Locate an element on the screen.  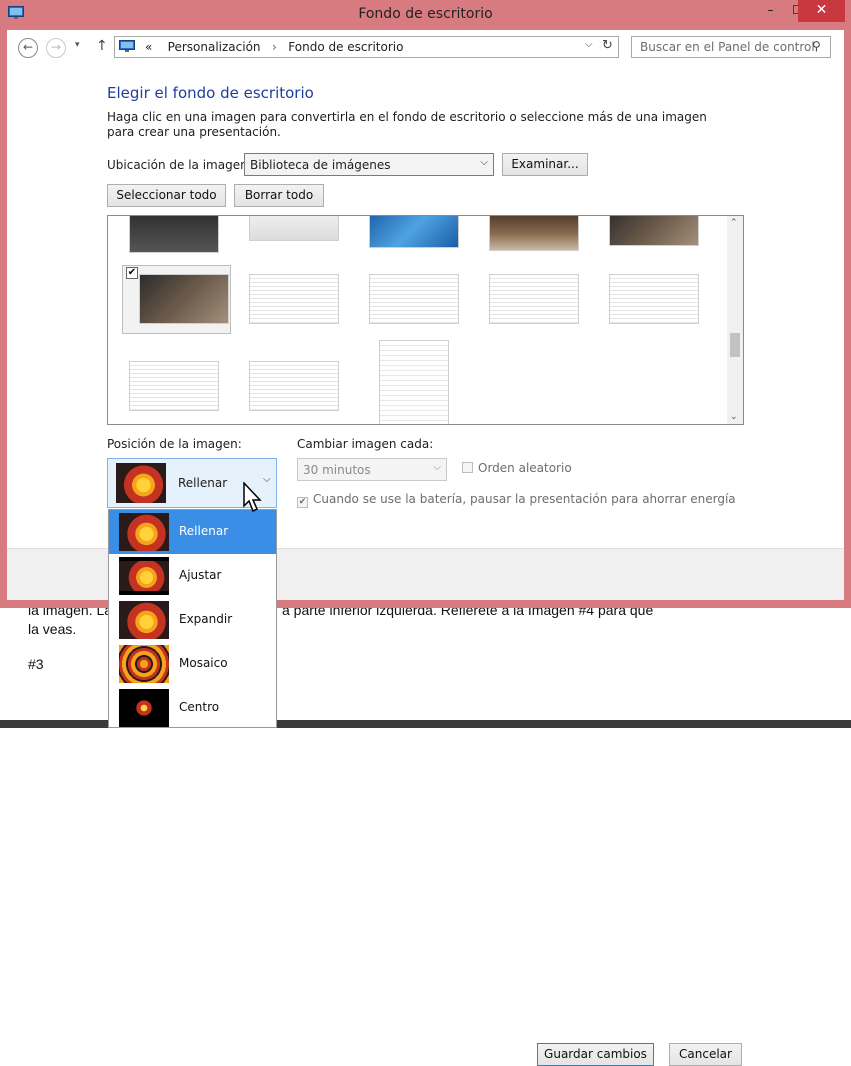
recent-locations-icon: ▾ is located at coordinates (77, 45).